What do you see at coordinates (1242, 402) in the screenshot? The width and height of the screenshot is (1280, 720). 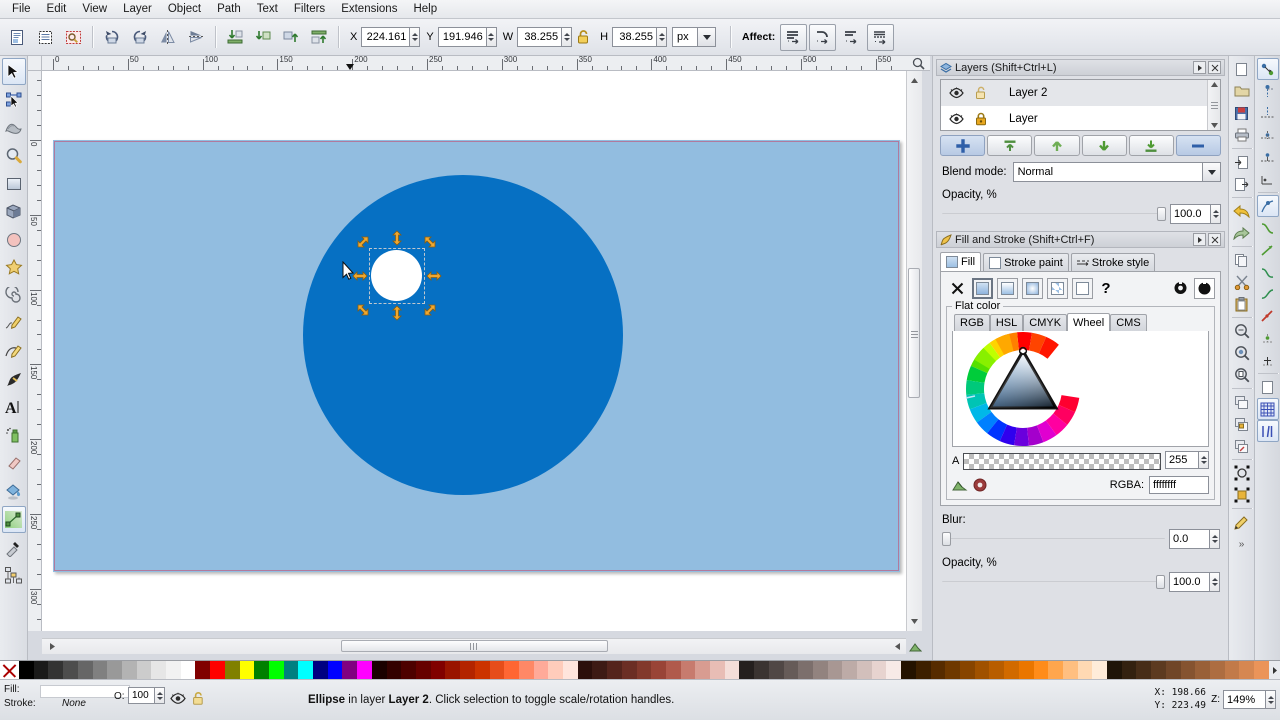 I see `duplicate-icon` at bounding box center [1242, 402].